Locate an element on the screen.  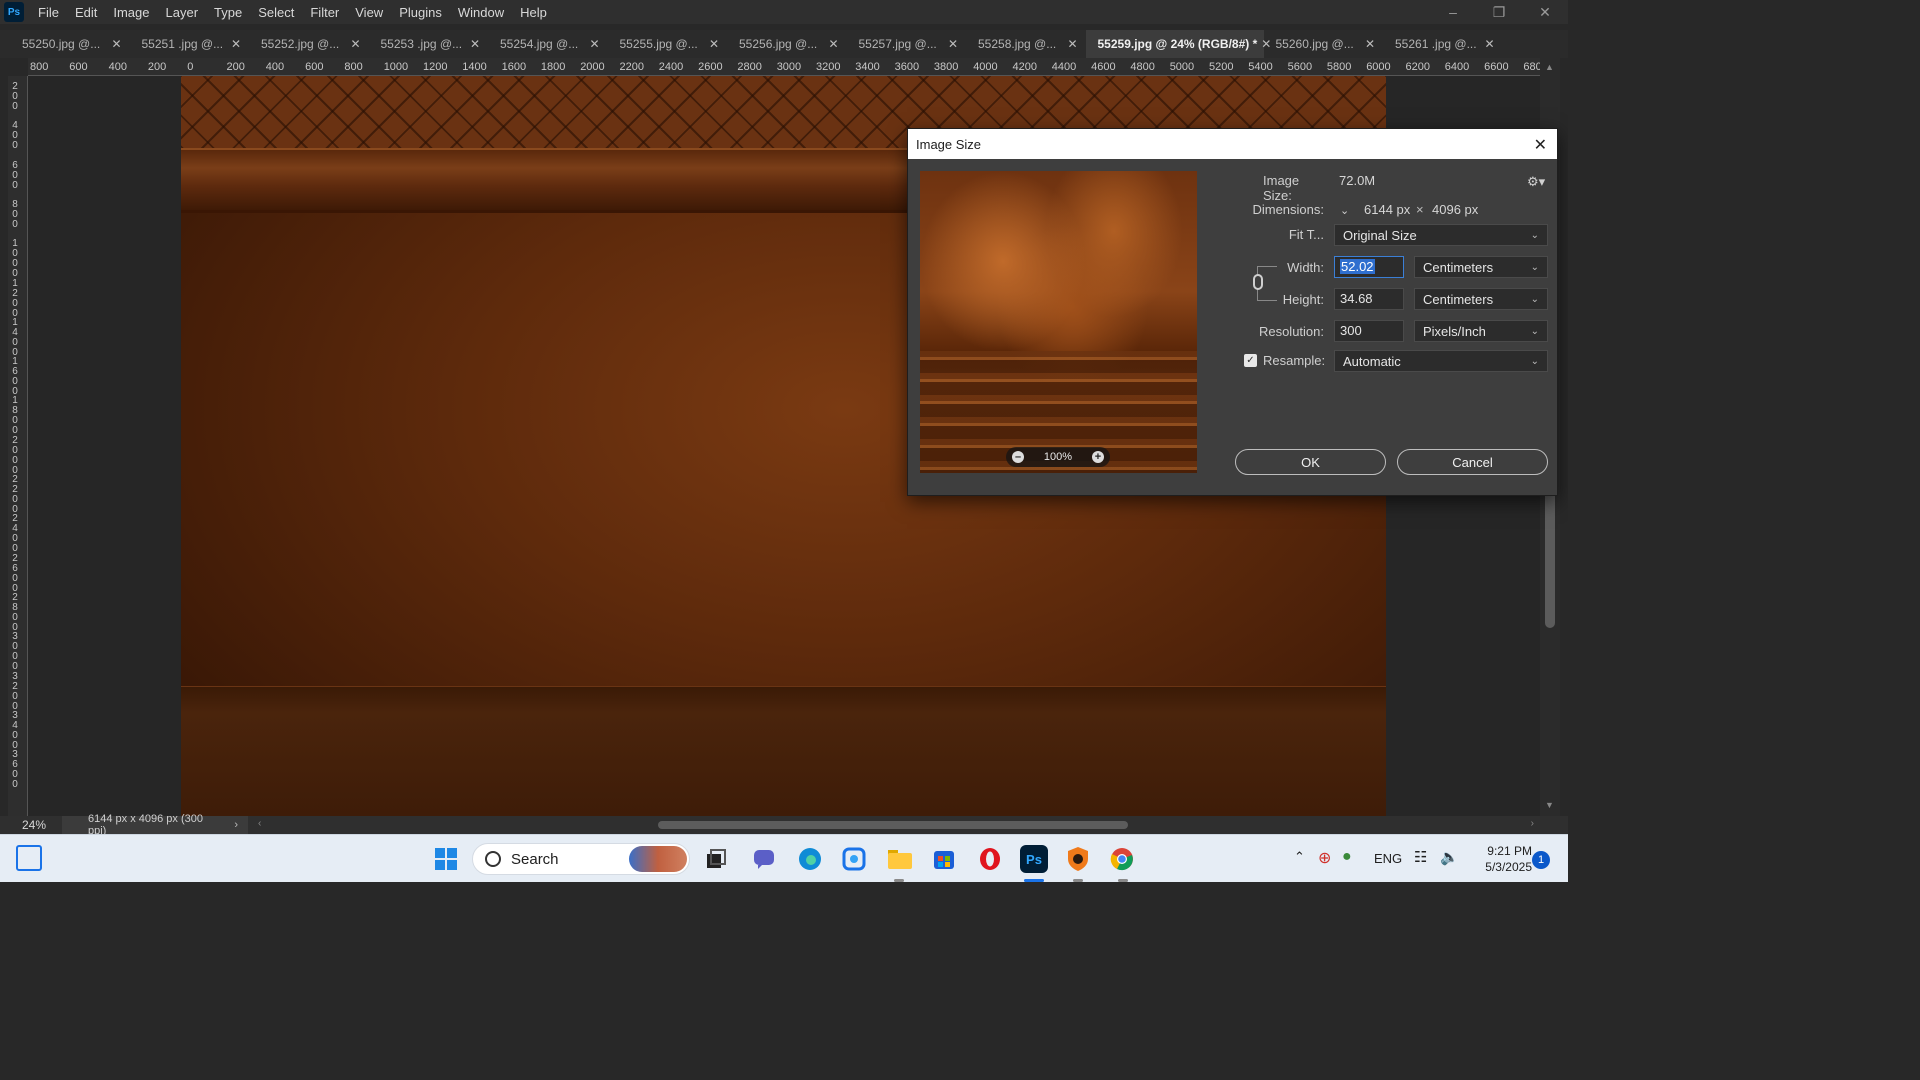
tab-active-document: 55259.jpg @ 24% (RGB/8#) * ✕ is located at coordinates (1178, 44).